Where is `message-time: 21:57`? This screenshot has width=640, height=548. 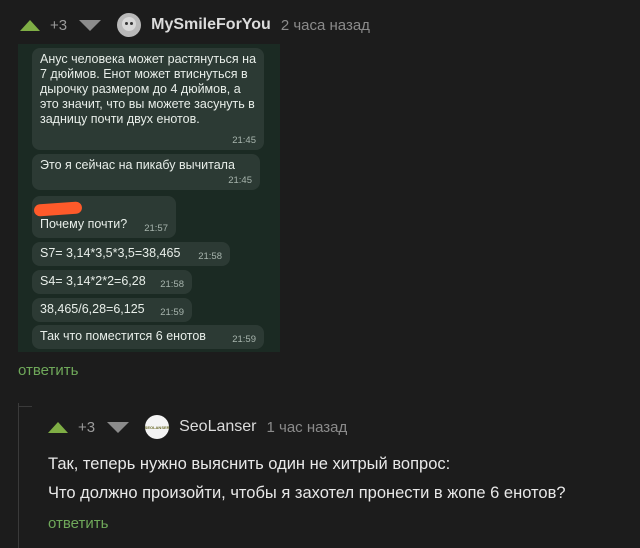
message-time: 21:57 is located at coordinates (156, 228).